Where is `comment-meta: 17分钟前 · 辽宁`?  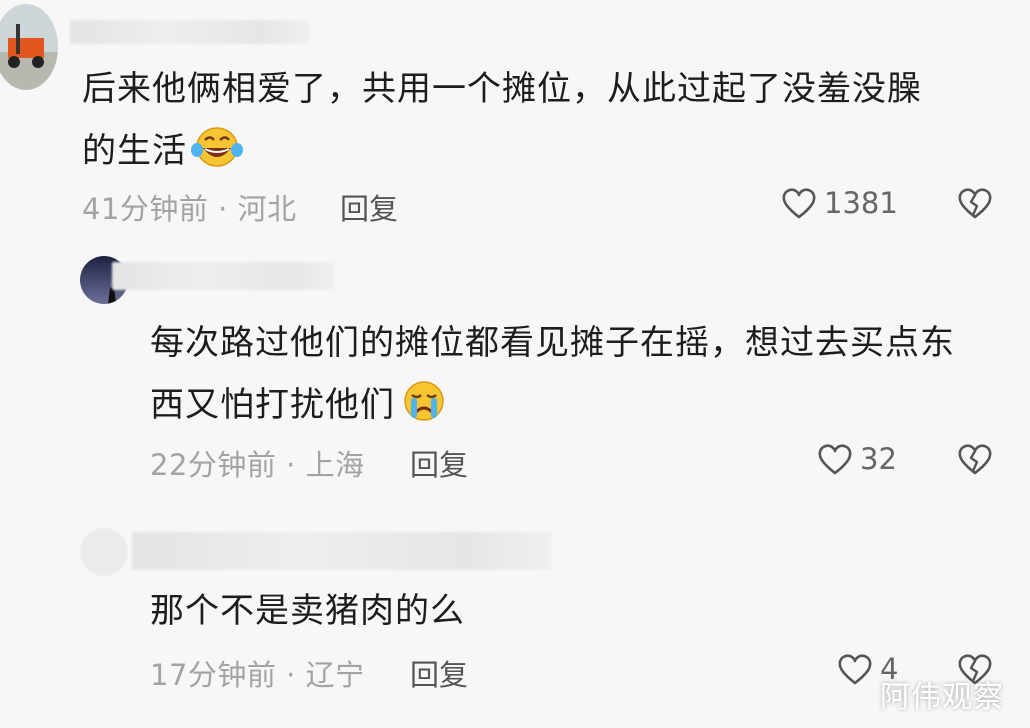
comment-meta: 17分钟前 · 辽宁 is located at coordinates (257, 673).